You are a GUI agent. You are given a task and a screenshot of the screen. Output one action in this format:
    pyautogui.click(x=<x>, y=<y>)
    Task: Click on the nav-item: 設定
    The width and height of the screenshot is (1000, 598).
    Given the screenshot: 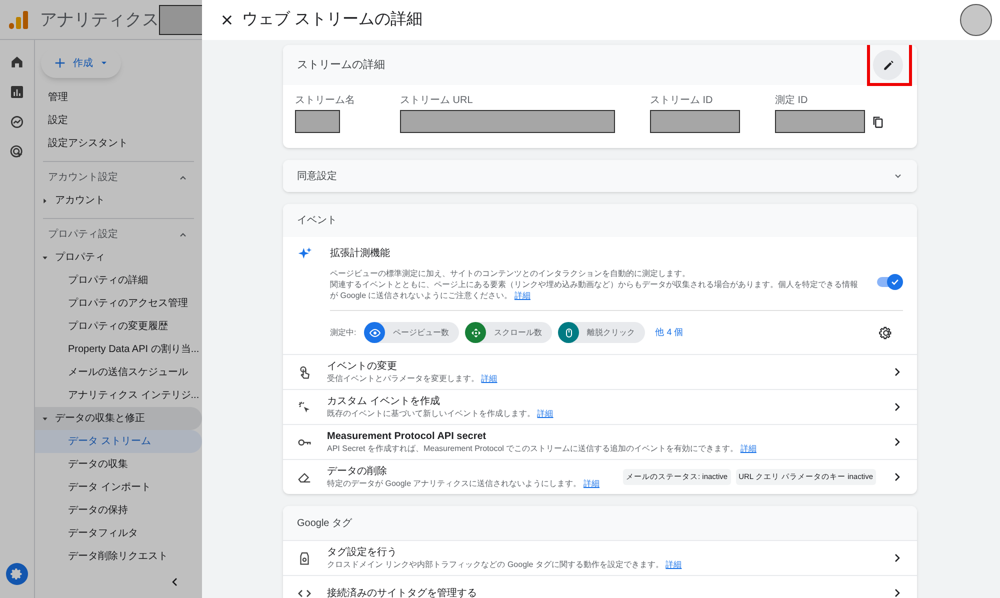 What is the action you would take?
    pyautogui.click(x=118, y=120)
    